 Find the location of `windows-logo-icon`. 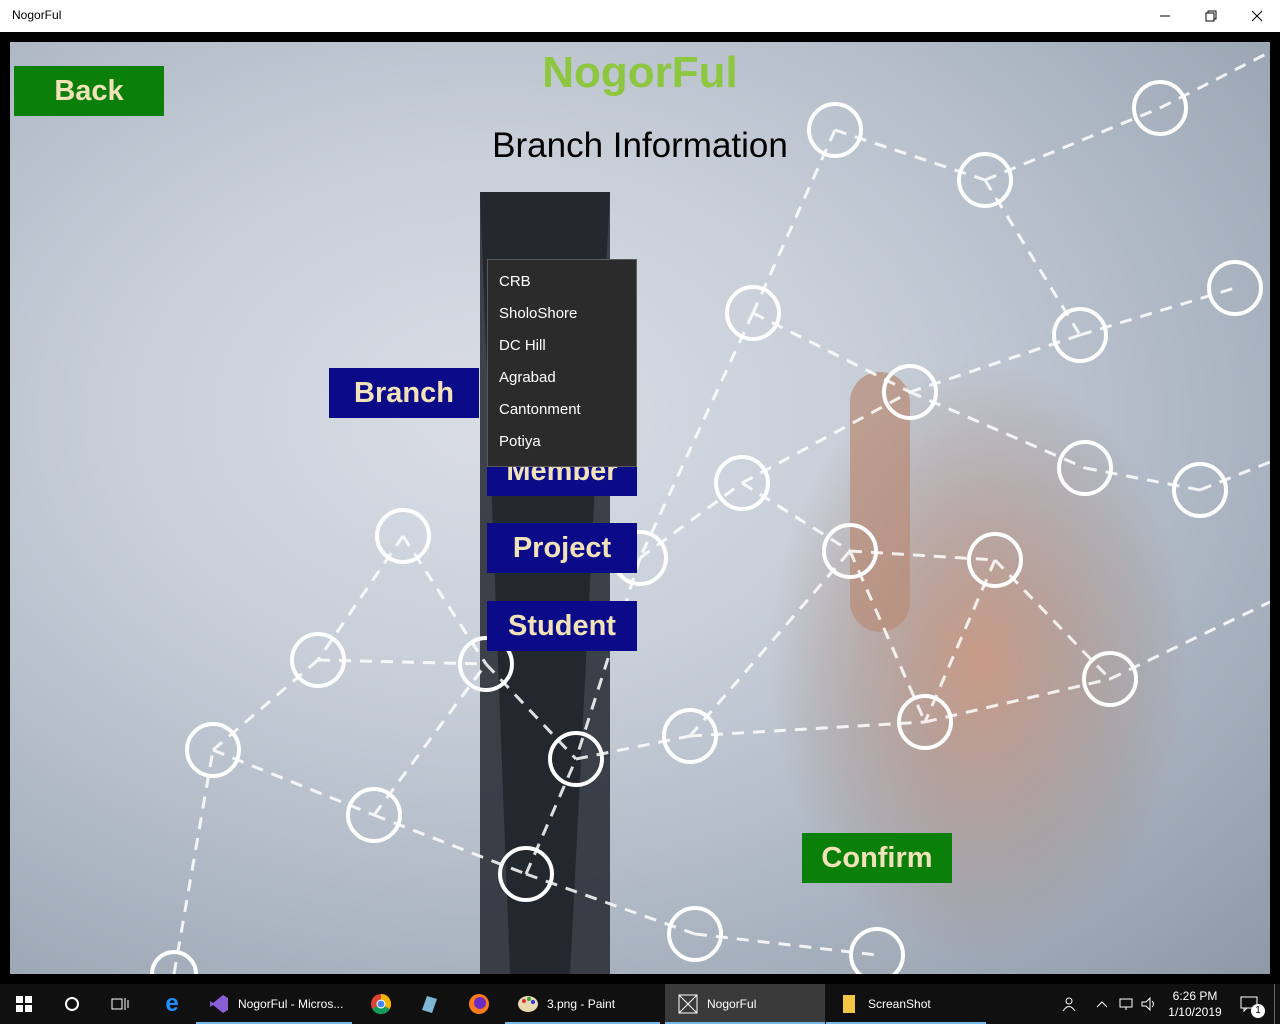

windows-logo-icon is located at coordinates (24, 1004).